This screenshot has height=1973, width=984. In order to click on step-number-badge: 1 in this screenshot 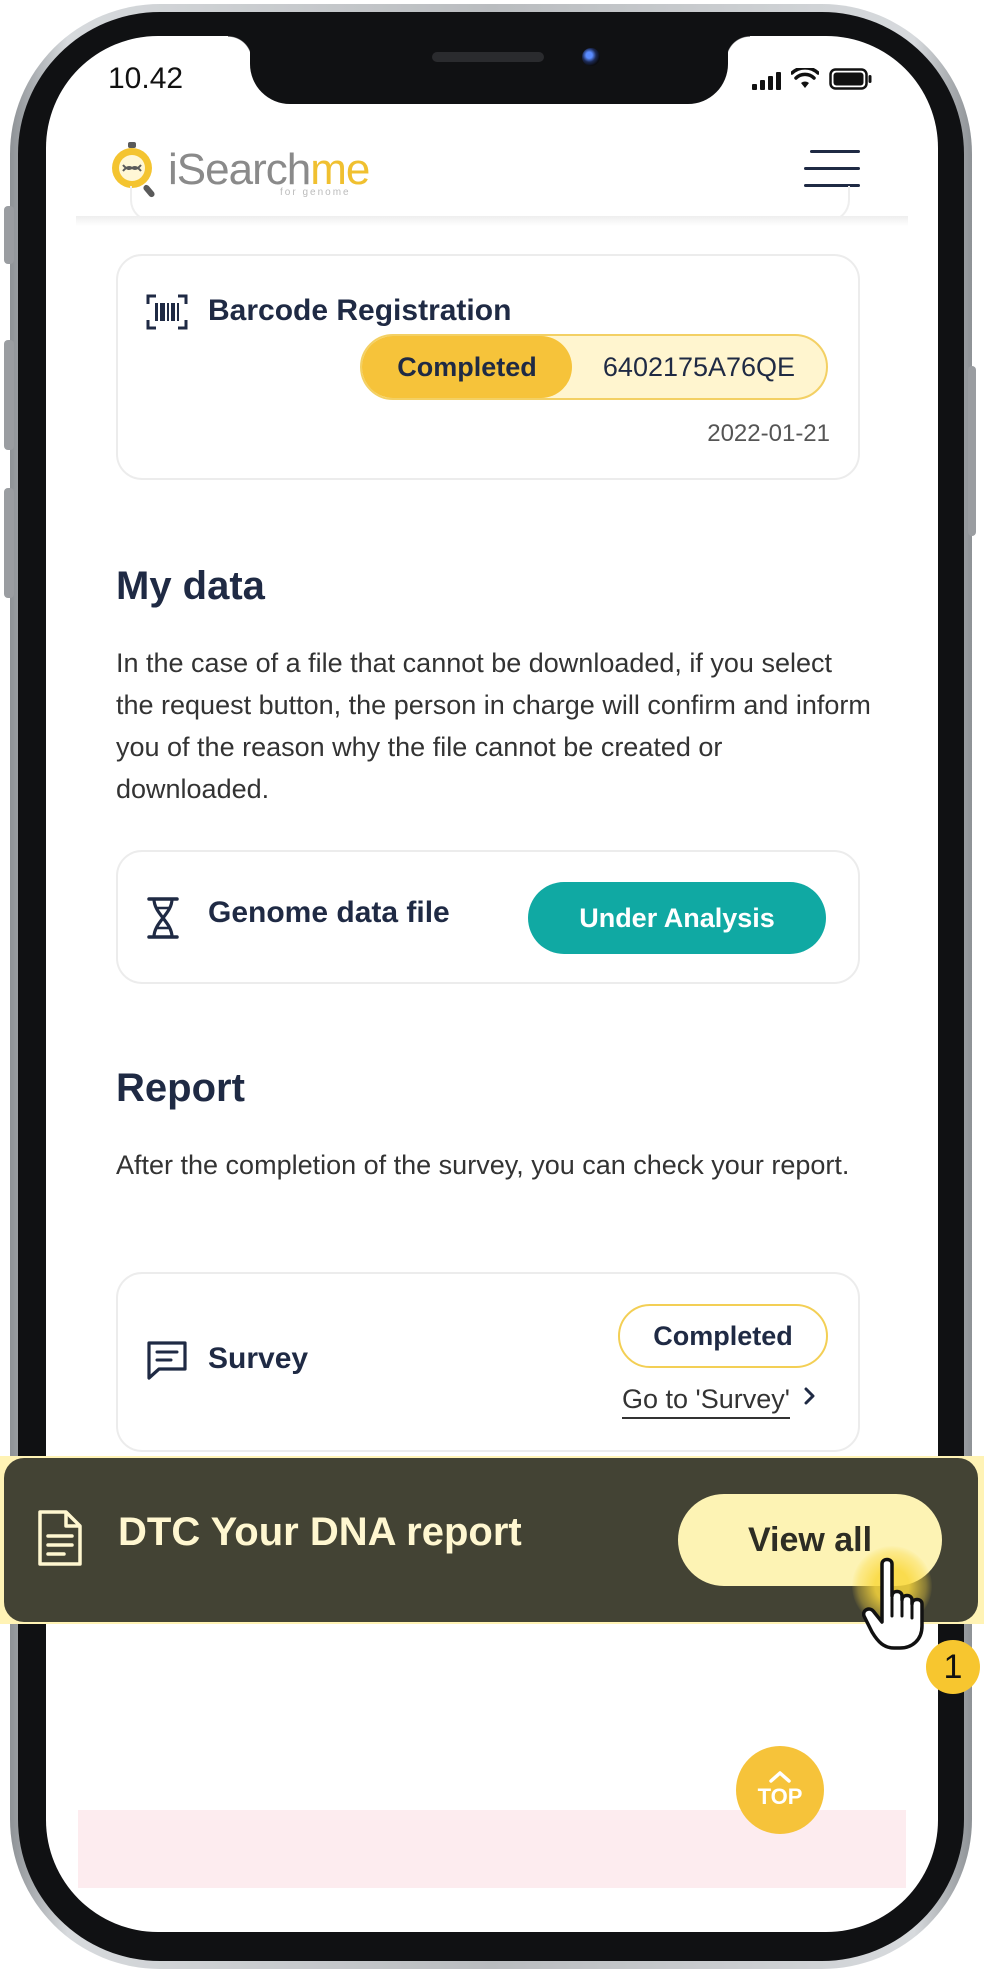, I will do `click(953, 1667)`.